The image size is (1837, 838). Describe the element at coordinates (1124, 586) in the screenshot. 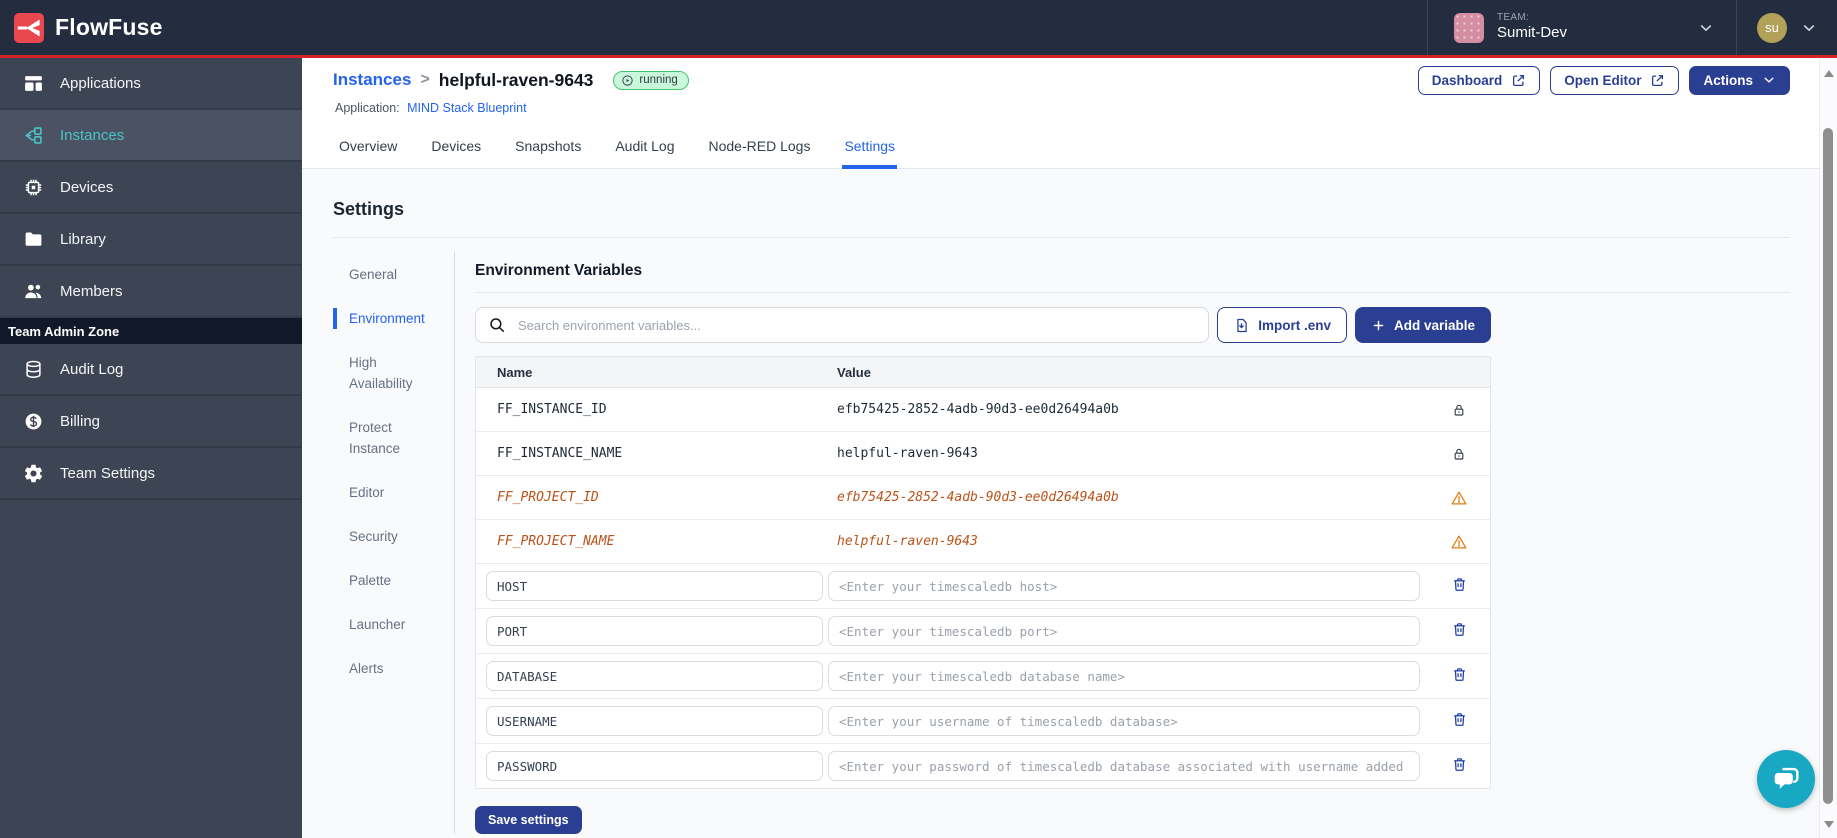

I see `env-value-input-host` at that location.